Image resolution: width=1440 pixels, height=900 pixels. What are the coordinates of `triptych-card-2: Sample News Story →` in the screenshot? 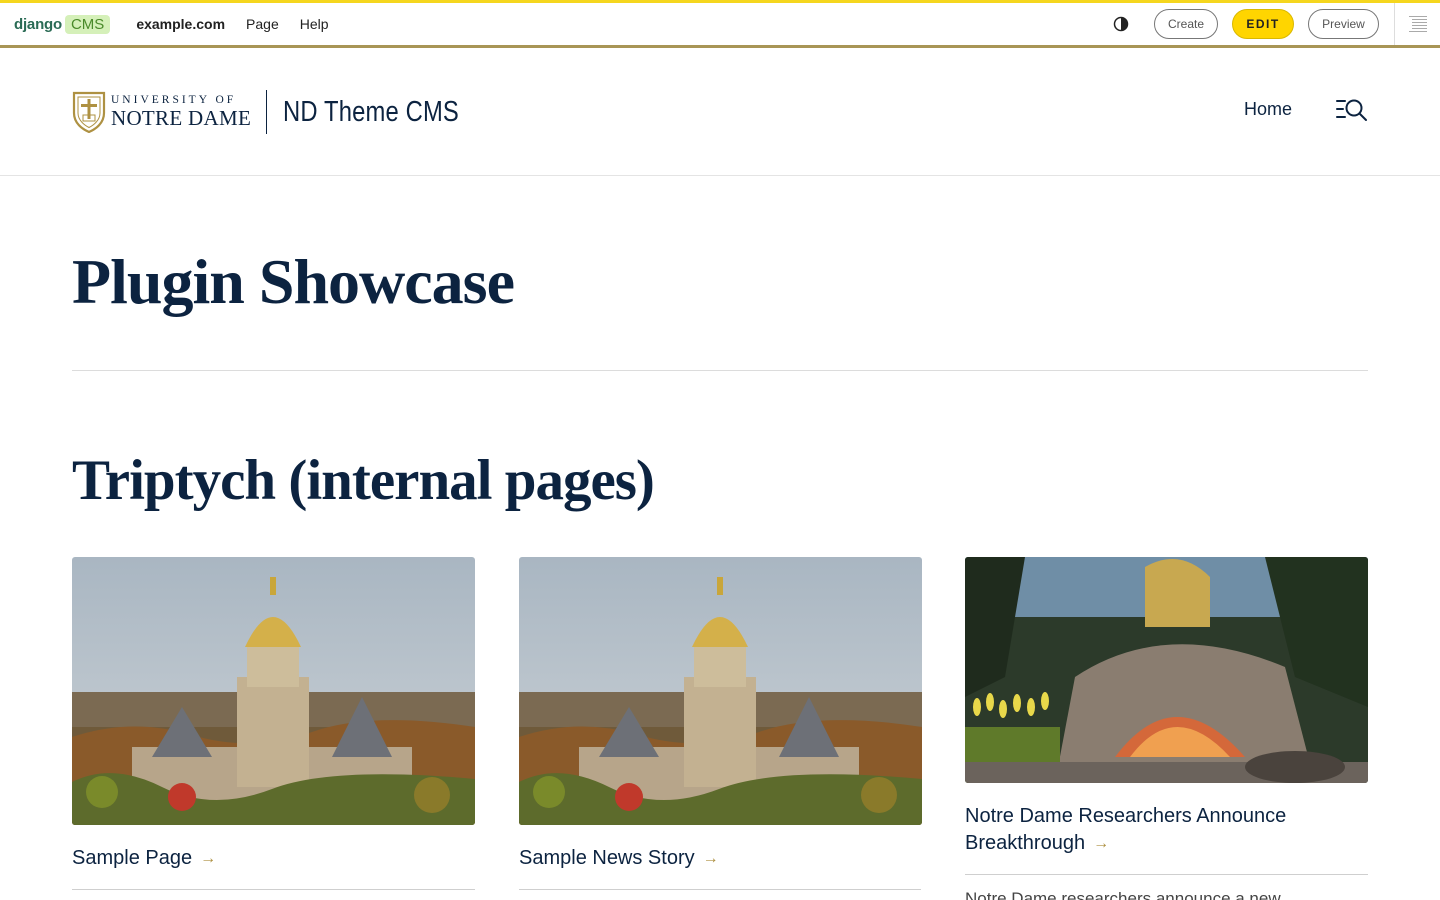 It's located at (720, 723).